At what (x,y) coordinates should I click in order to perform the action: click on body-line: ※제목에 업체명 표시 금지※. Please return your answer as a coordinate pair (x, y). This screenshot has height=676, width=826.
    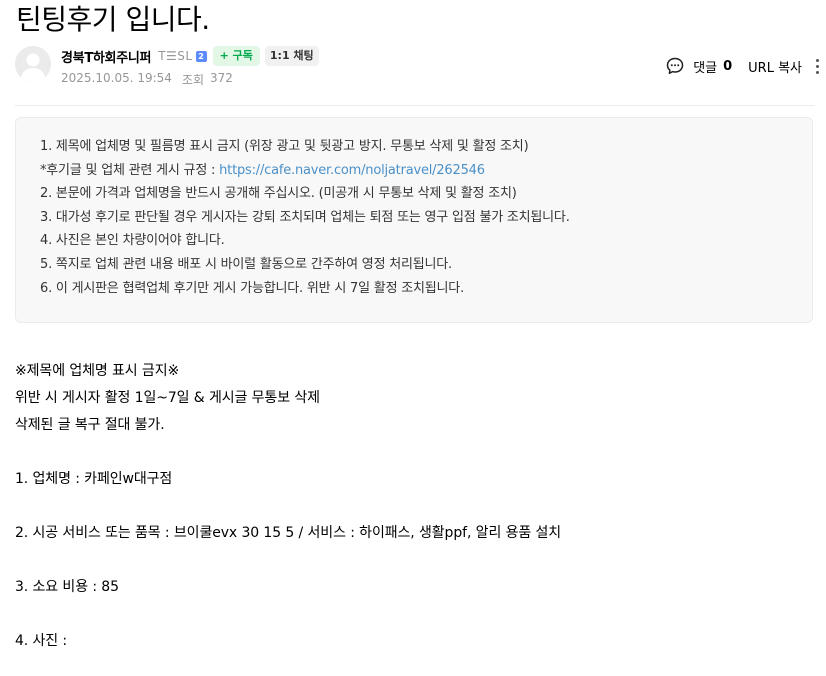
    Looking at the image, I should click on (97, 371).